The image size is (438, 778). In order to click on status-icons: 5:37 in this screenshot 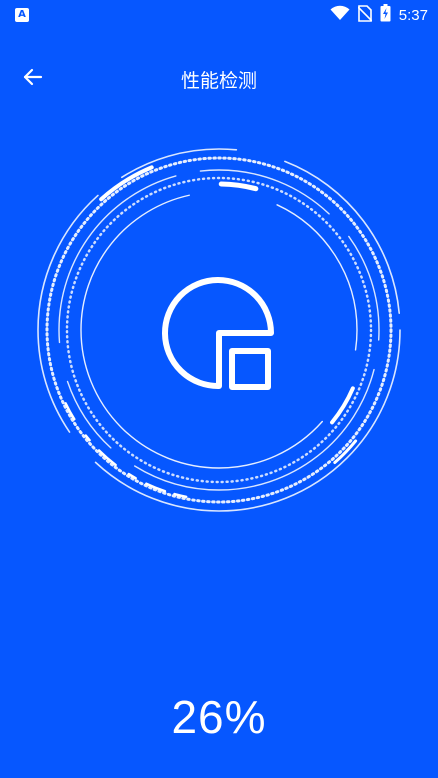, I will do `click(379, 15)`.